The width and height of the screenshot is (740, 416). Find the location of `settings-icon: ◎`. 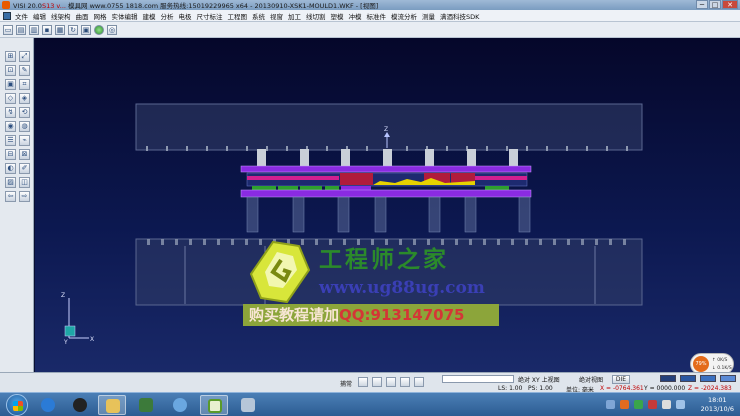

settings-icon: ◎ is located at coordinates (112, 29).